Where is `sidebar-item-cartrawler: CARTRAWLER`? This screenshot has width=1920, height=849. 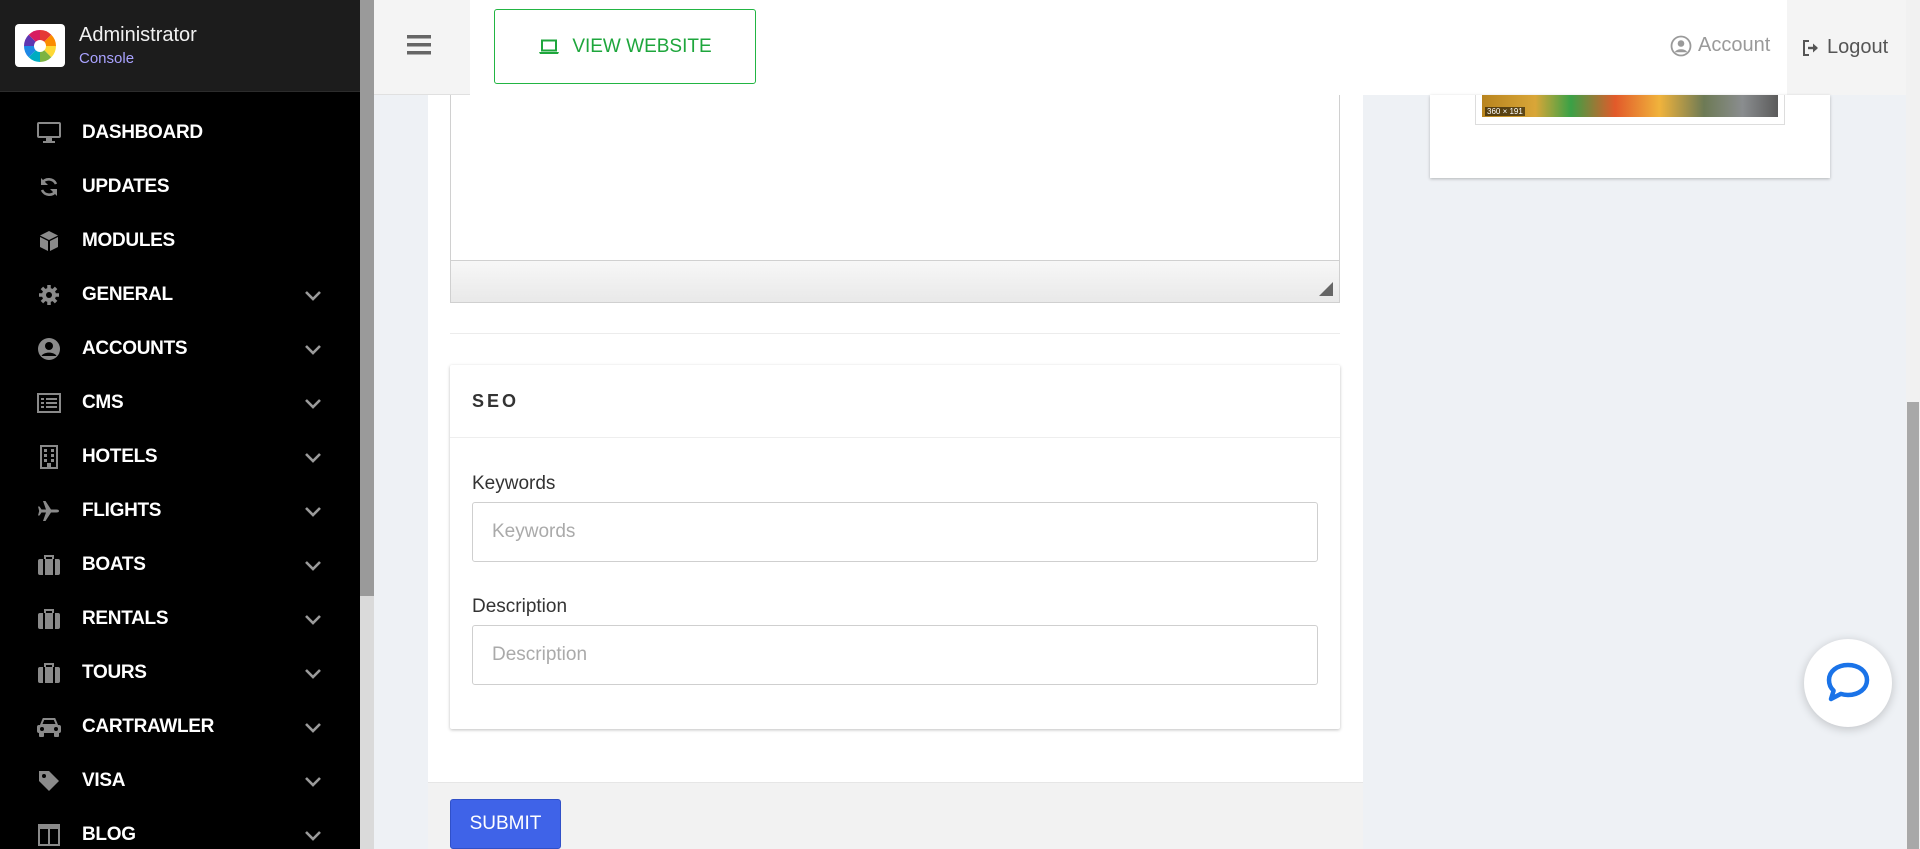
sidebar-item-cartrawler: CARTRAWLER is located at coordinates (180, 727).